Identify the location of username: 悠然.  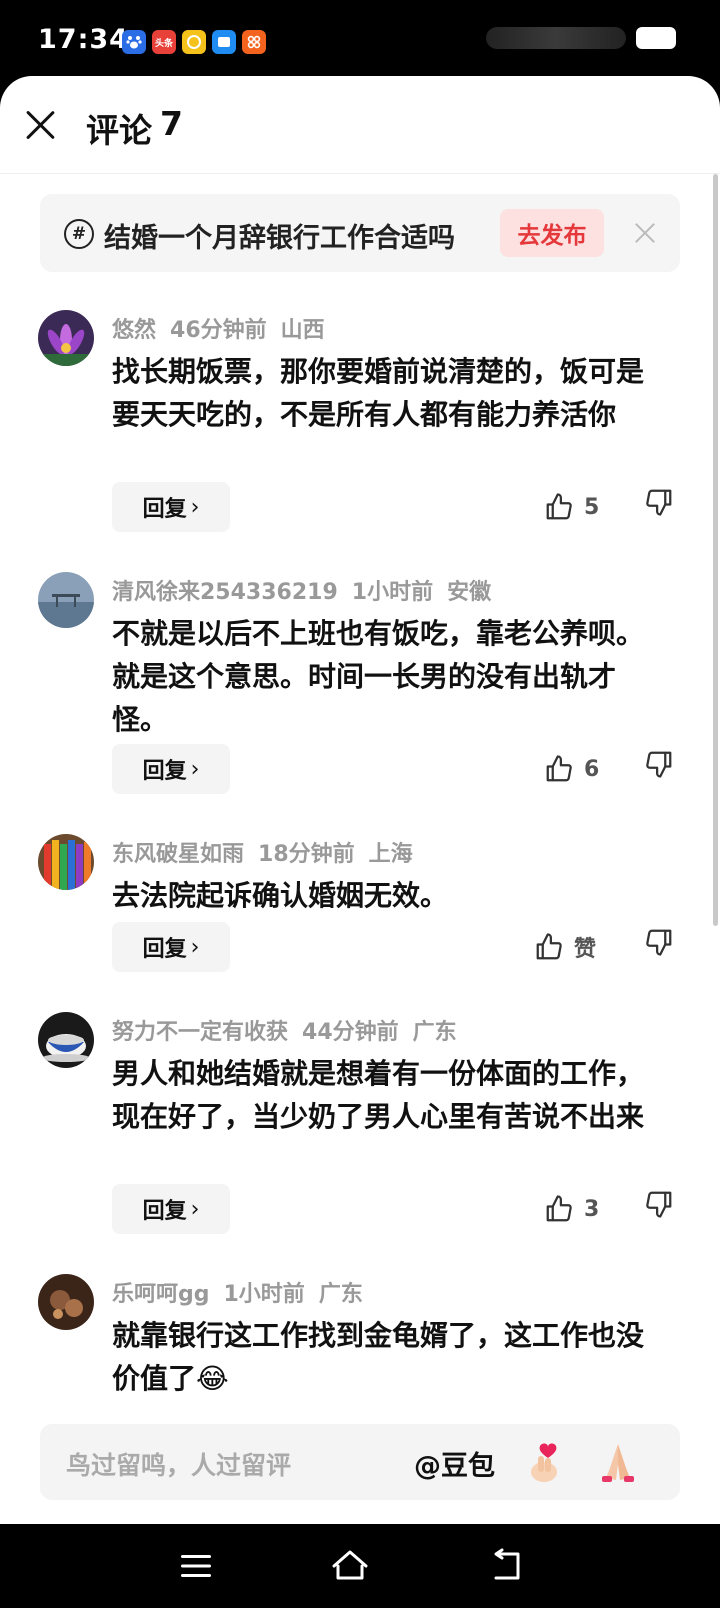
(134, 330).